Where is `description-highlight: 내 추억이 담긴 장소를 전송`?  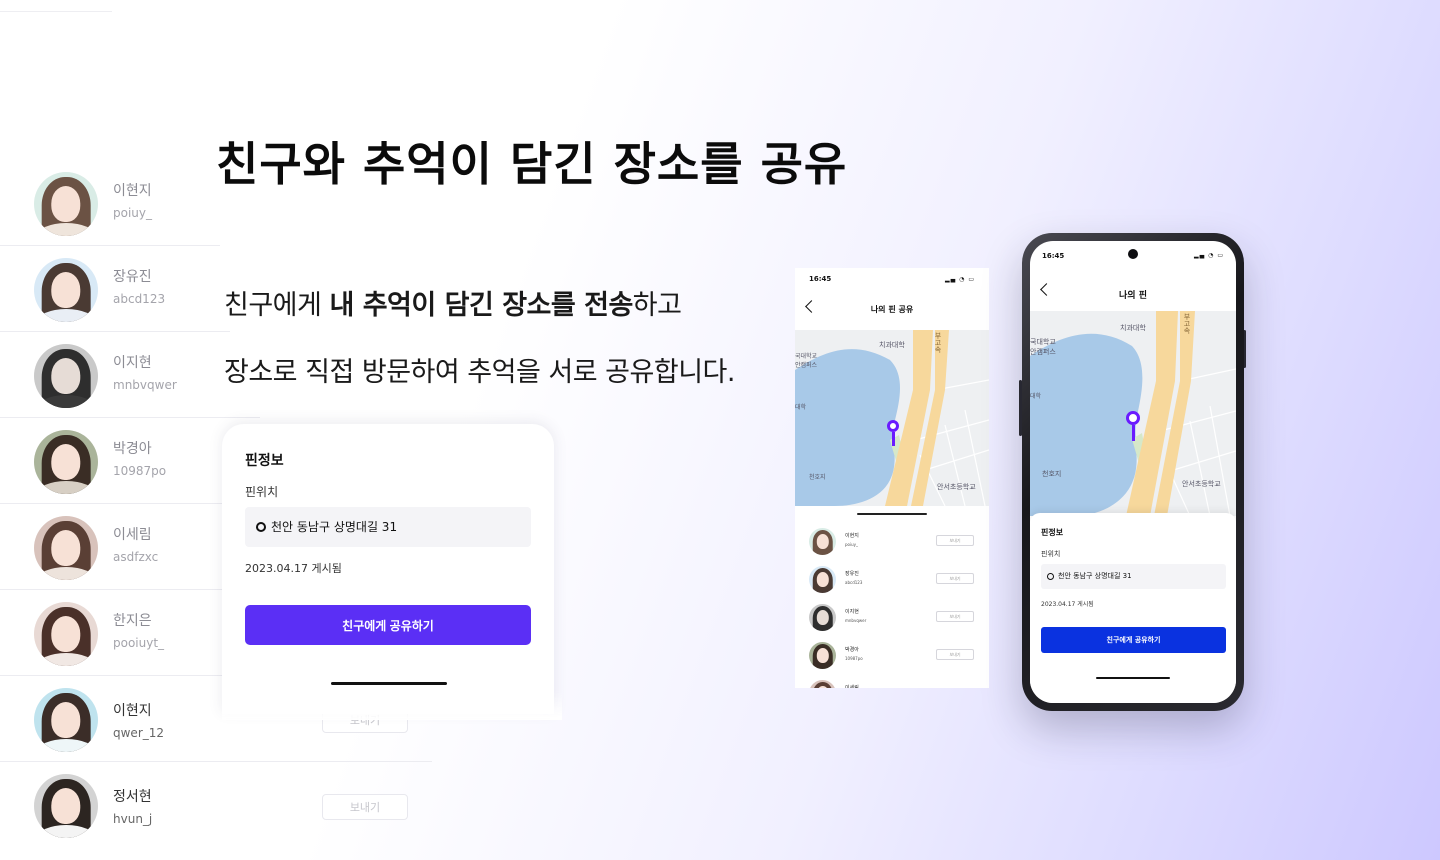 description-highlight: 내 추억이 담긴 장소를 전송 is located at coordinates (481, 305).